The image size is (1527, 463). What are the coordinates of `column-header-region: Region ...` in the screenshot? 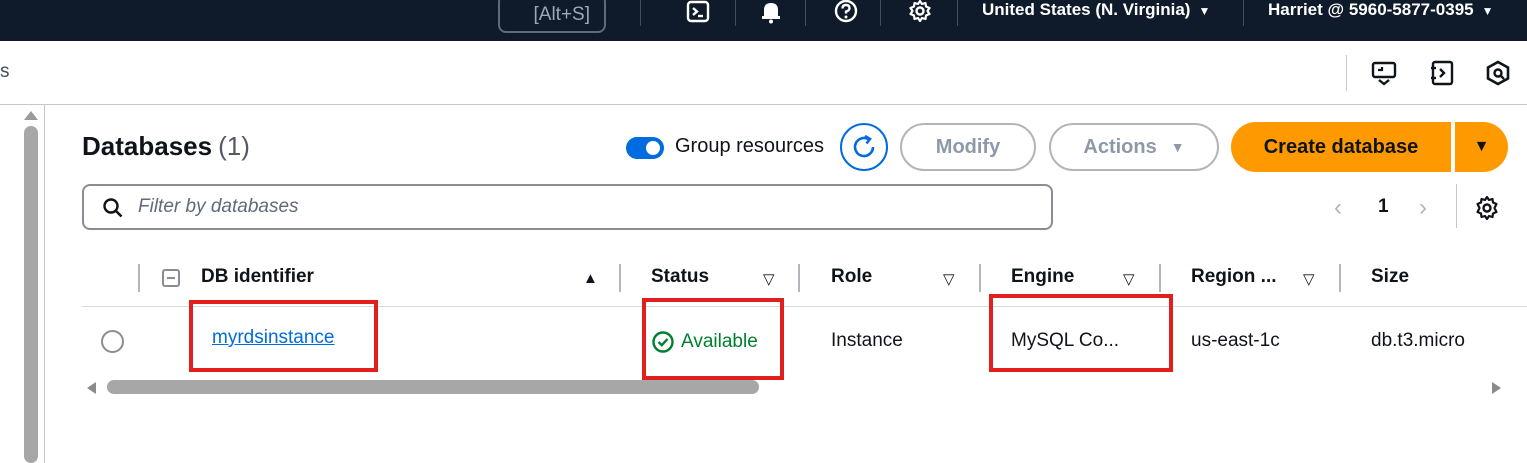 It's located at (1234, 277).